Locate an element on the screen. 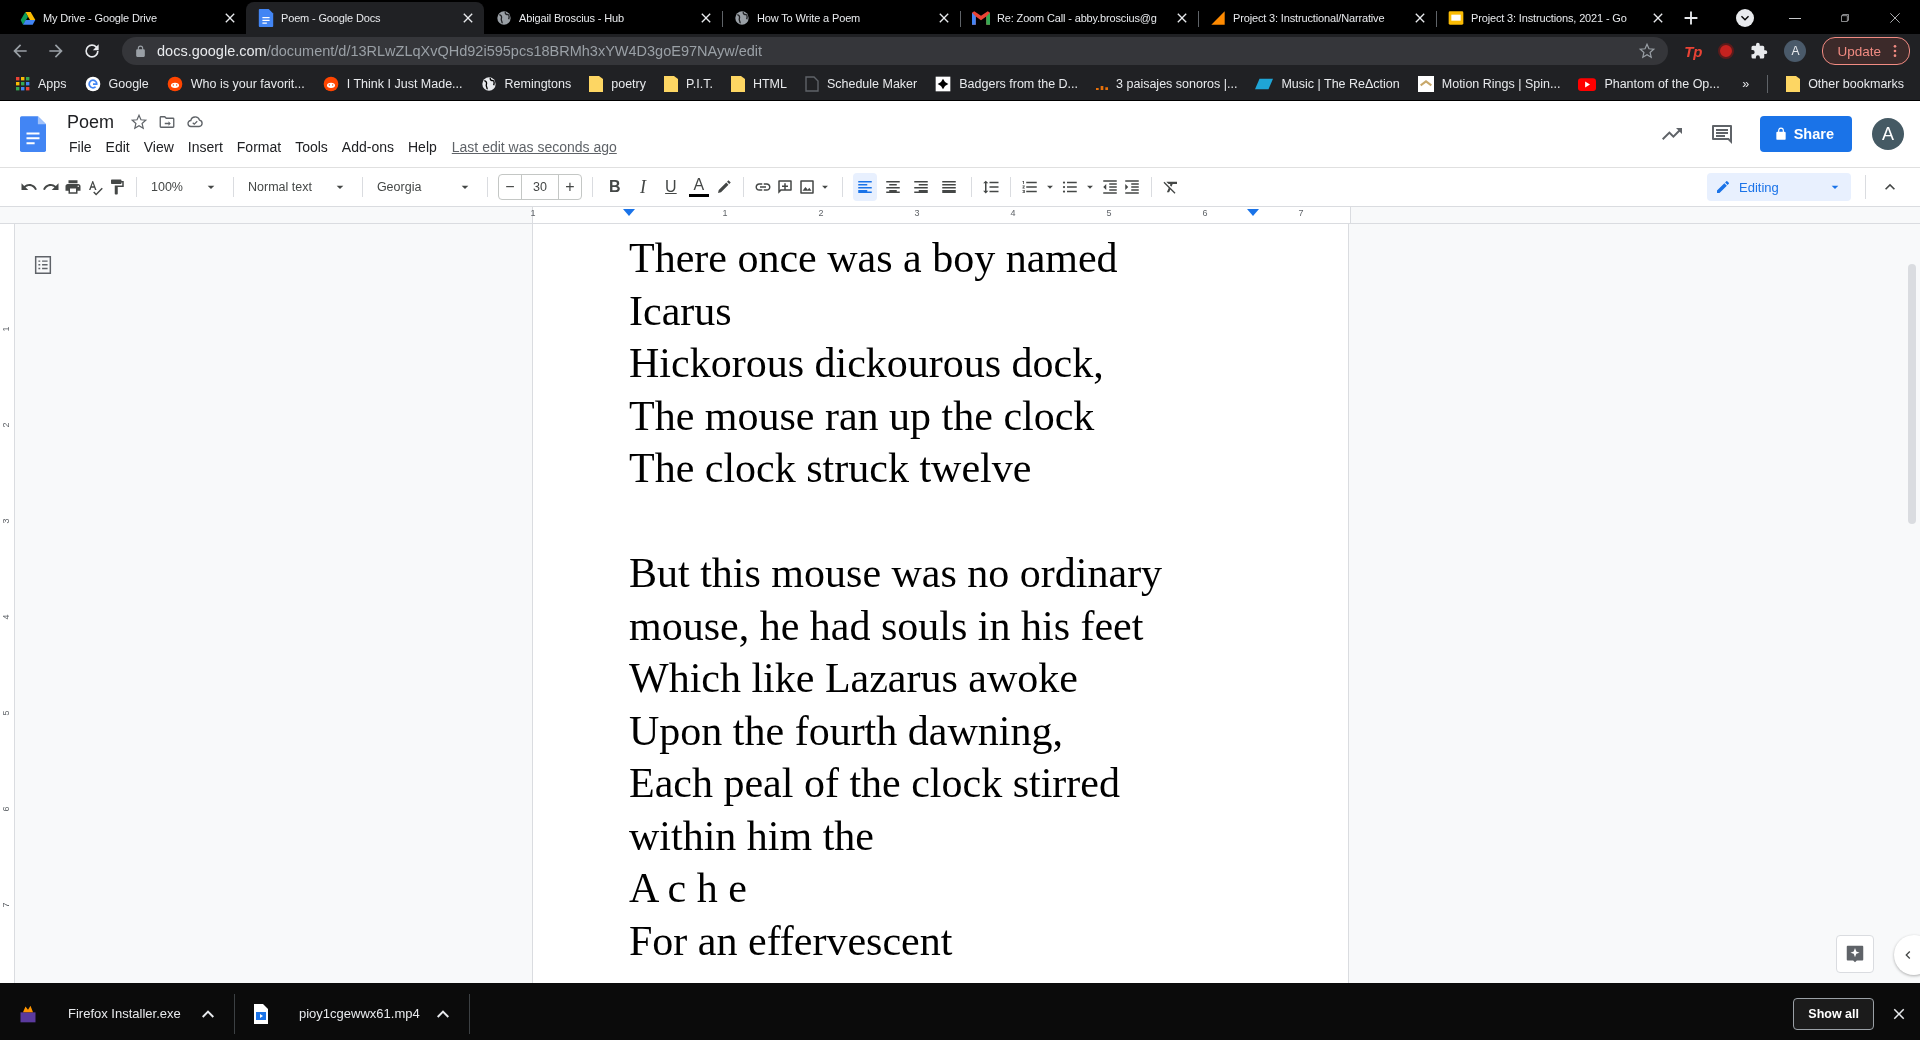  underline-button: U is located at coordinates (670, 187).